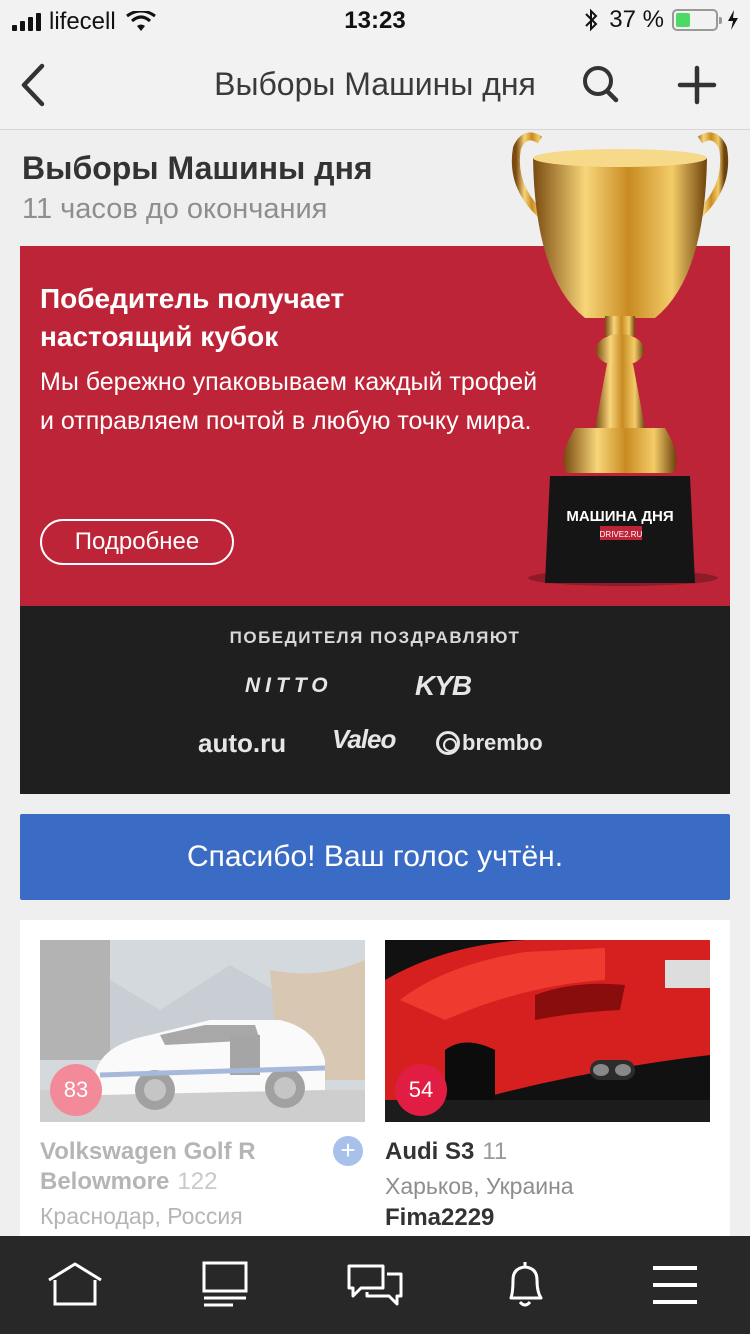  What do you see at coordinates (375, 637) in the screenshot?
I see `sponsors-title: ПОБЕДИТЕЛЯ ПОЗДРАВЛЯЮТ` at bounding box center [375, 637].